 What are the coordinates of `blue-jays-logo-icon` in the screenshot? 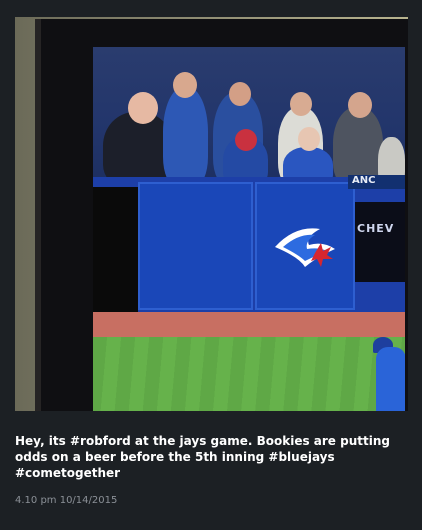 It's located at (305, 247).